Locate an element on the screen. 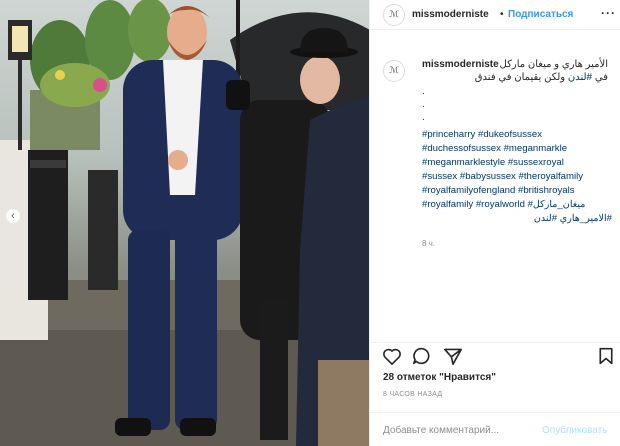 This screenshot has width=620, height=446. action-bar is located at coordinates (495, 354).